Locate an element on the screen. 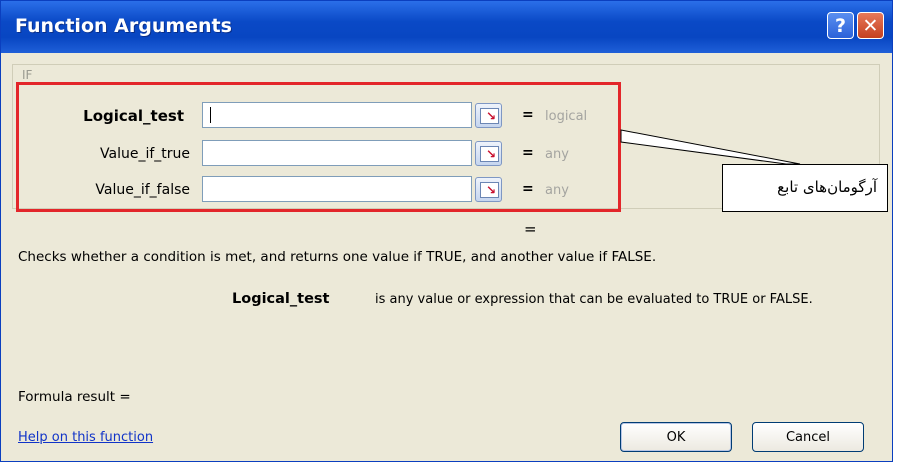 This screenshot has width=909, height=472. formula-result: Formula result = is located at coordinates (74, 397).